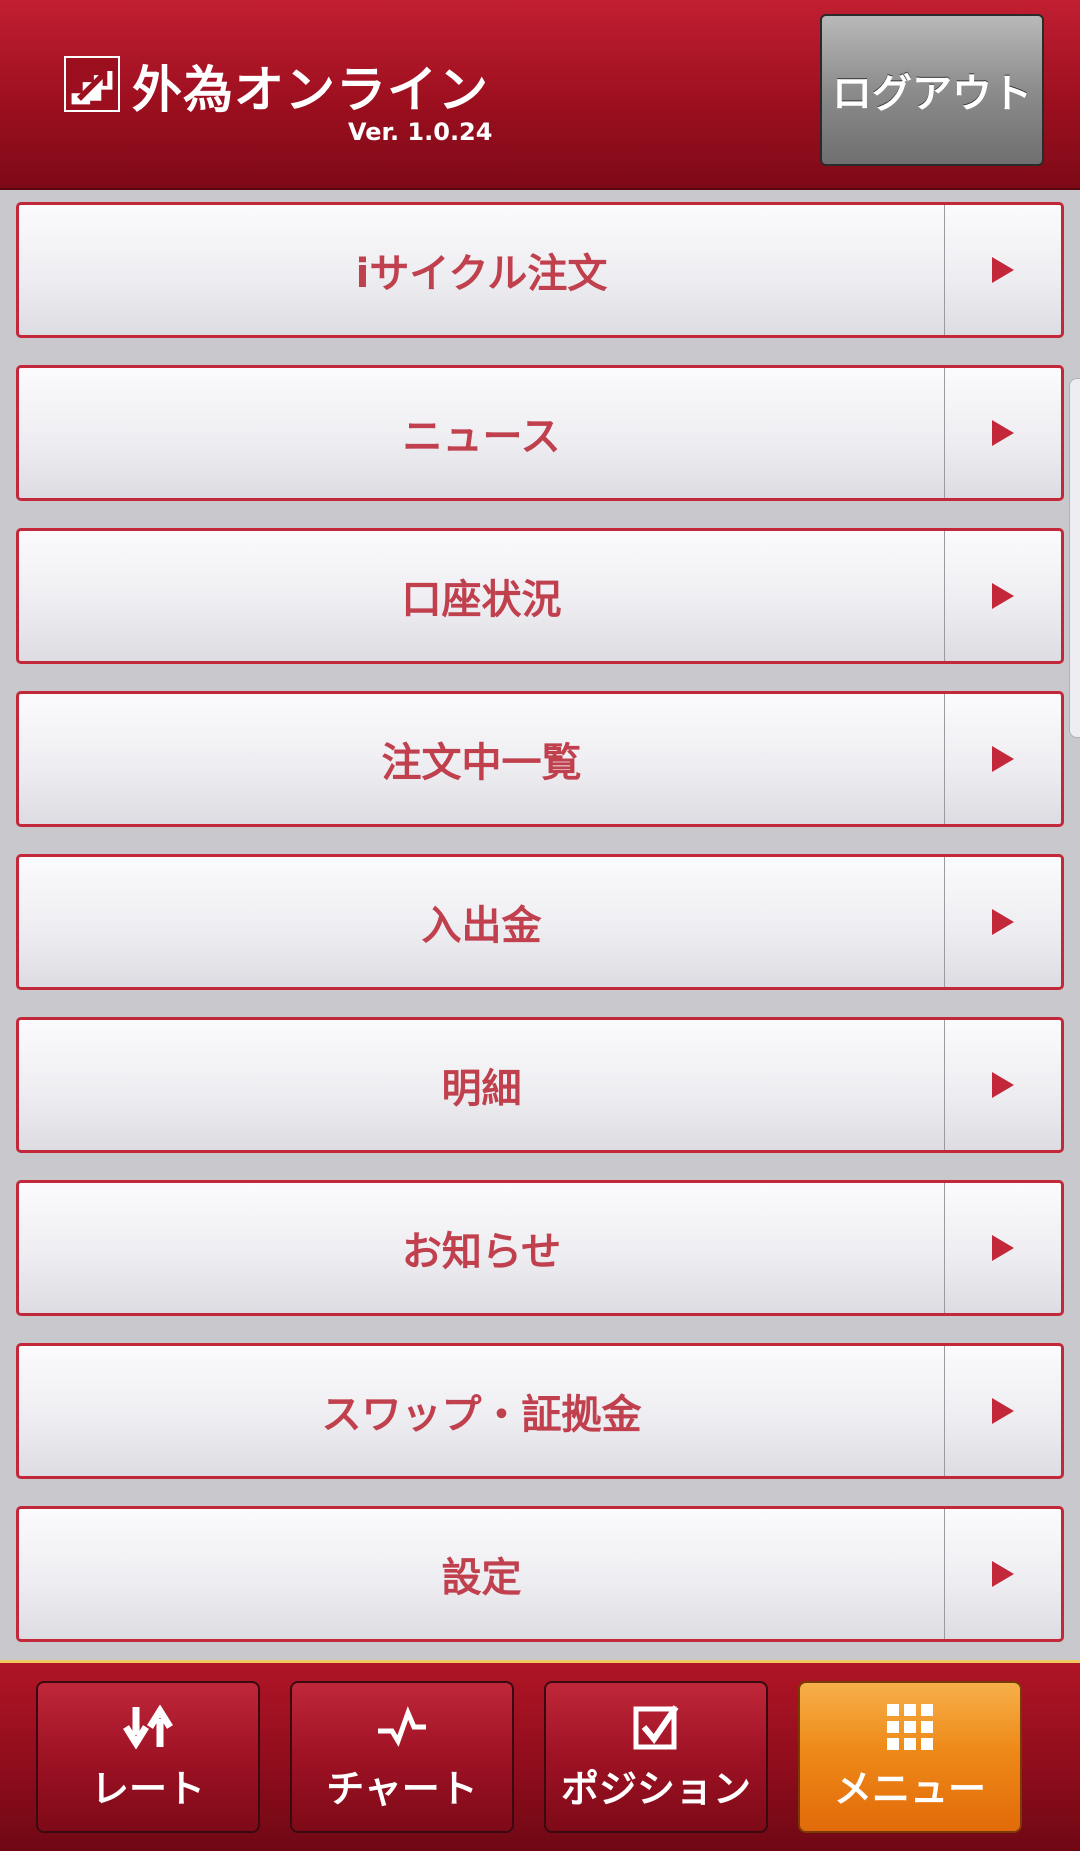  What do you see at coordinates (656, 1727) in the screenshot?
I see `checkbox-icon` at bounding box center [656, 1727].